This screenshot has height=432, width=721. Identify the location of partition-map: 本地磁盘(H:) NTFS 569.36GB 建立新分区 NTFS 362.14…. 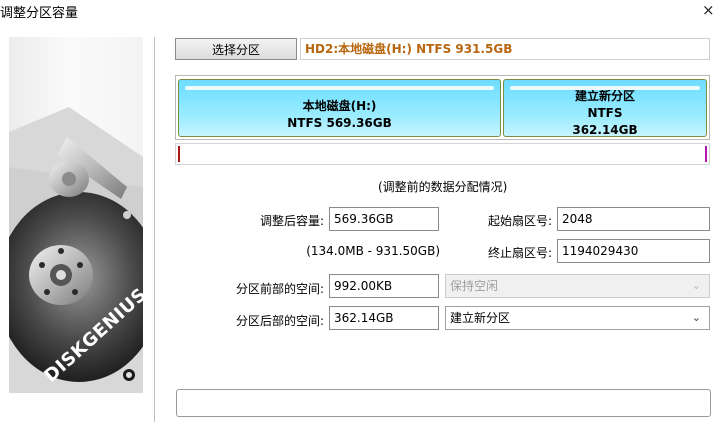
(442, 107).